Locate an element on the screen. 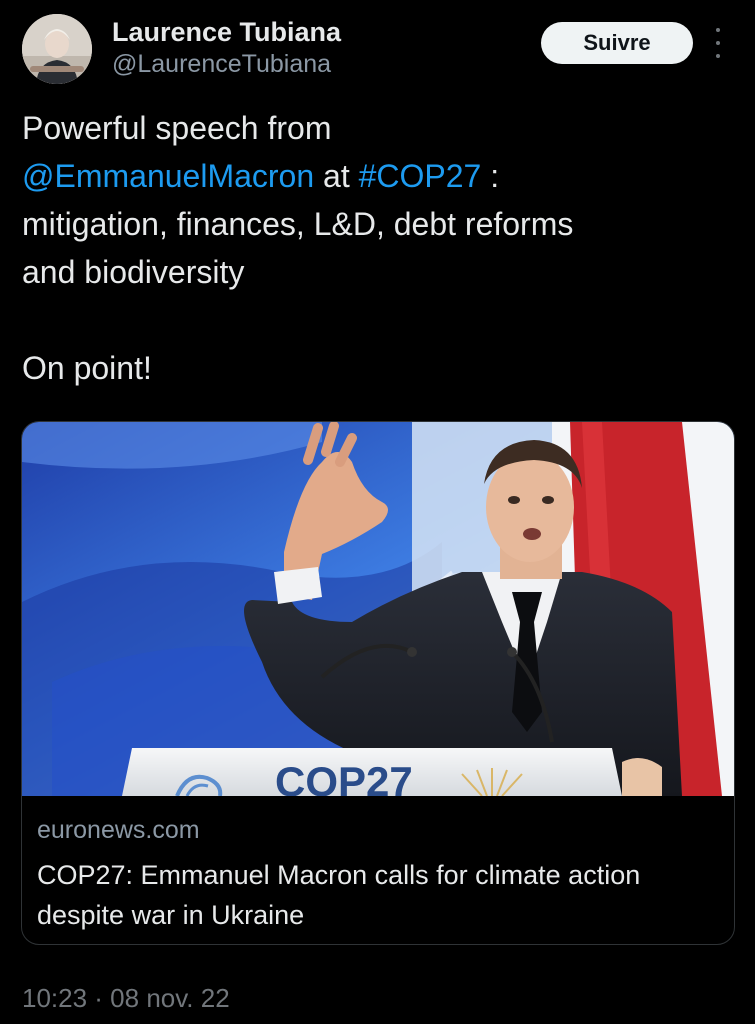  tweet-line: On point! is located at coordinates (87, 368).